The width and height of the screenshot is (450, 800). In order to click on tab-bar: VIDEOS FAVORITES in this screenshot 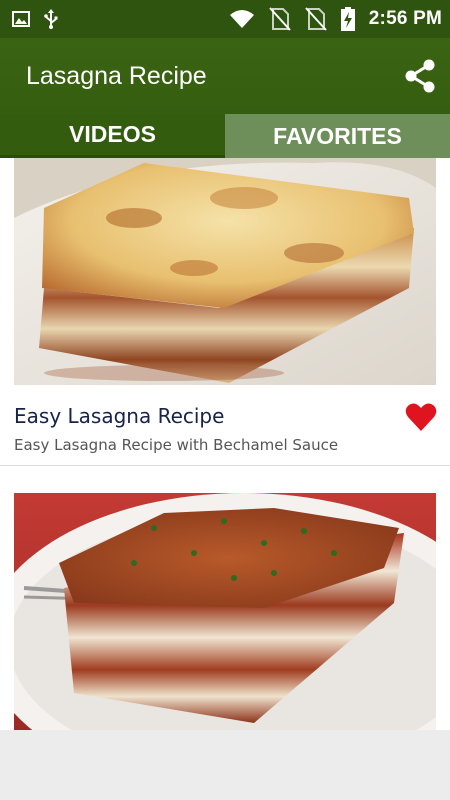, I will do `click(225, 136)`.